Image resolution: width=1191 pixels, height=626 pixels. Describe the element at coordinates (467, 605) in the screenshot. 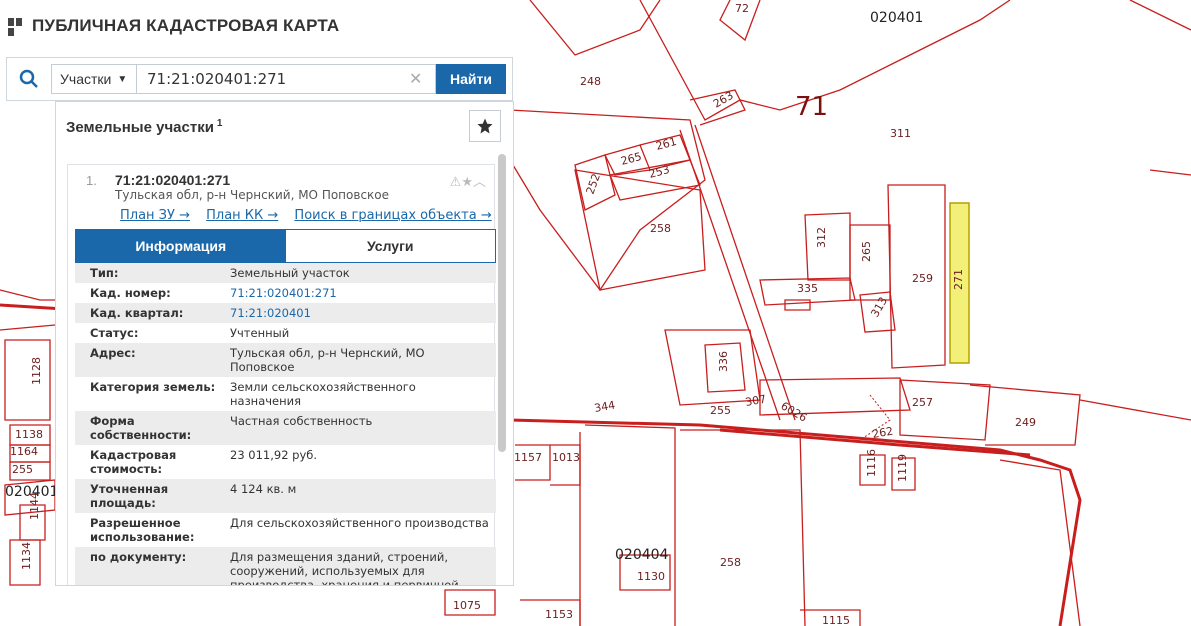

I see `parcel-label: 1075` at that location.